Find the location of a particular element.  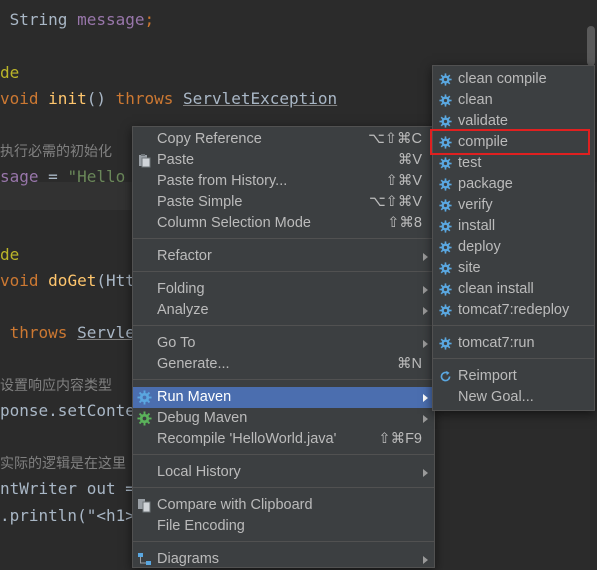

debug-gear-icon is located at coordinates (144, 418).